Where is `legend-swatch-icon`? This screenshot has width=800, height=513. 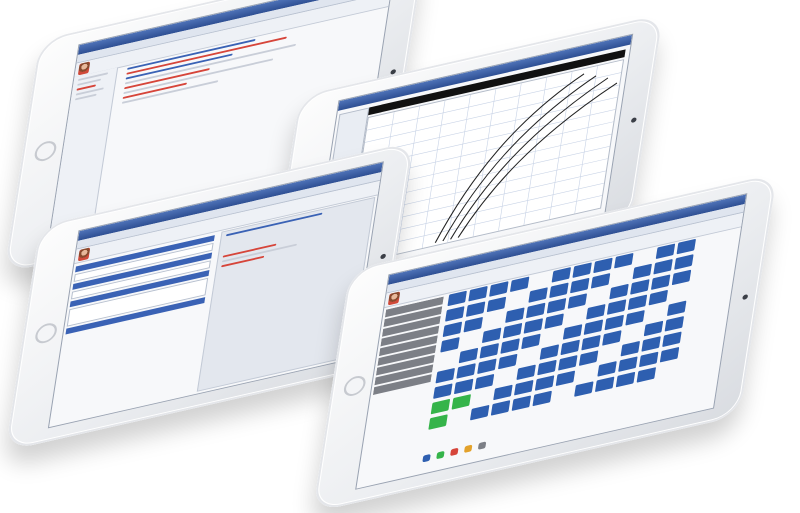 legend-swatch-icon is located at coordinates (440, 454).